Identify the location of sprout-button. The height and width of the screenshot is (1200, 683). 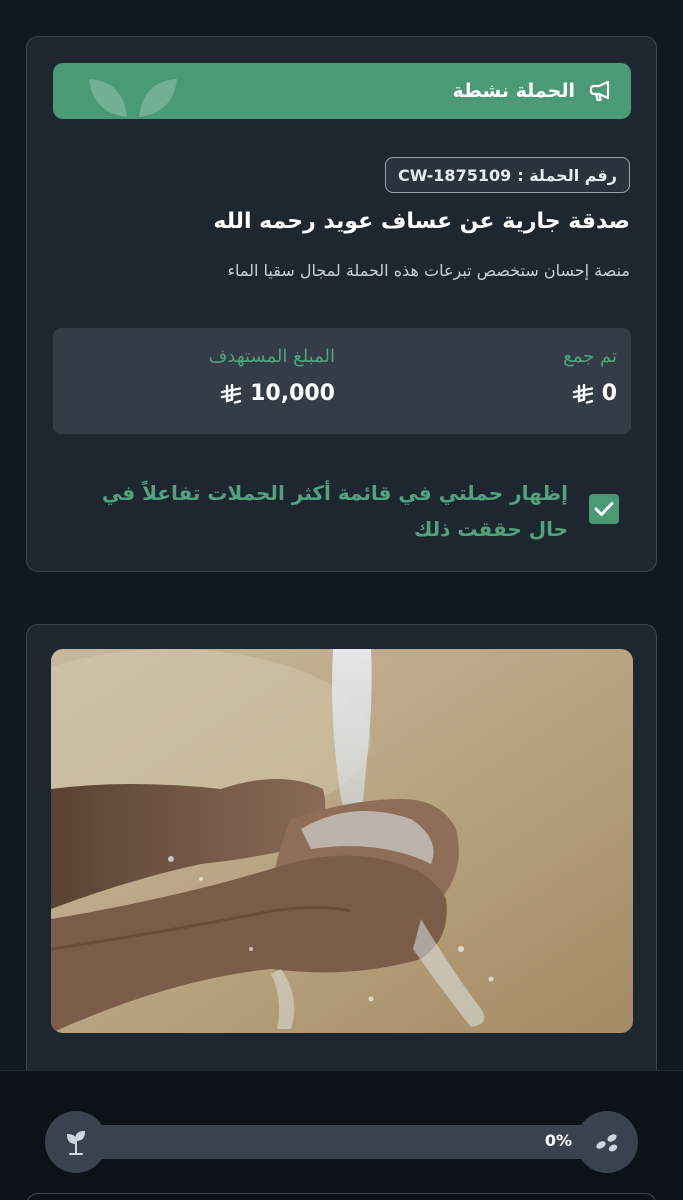
(76, 1142).